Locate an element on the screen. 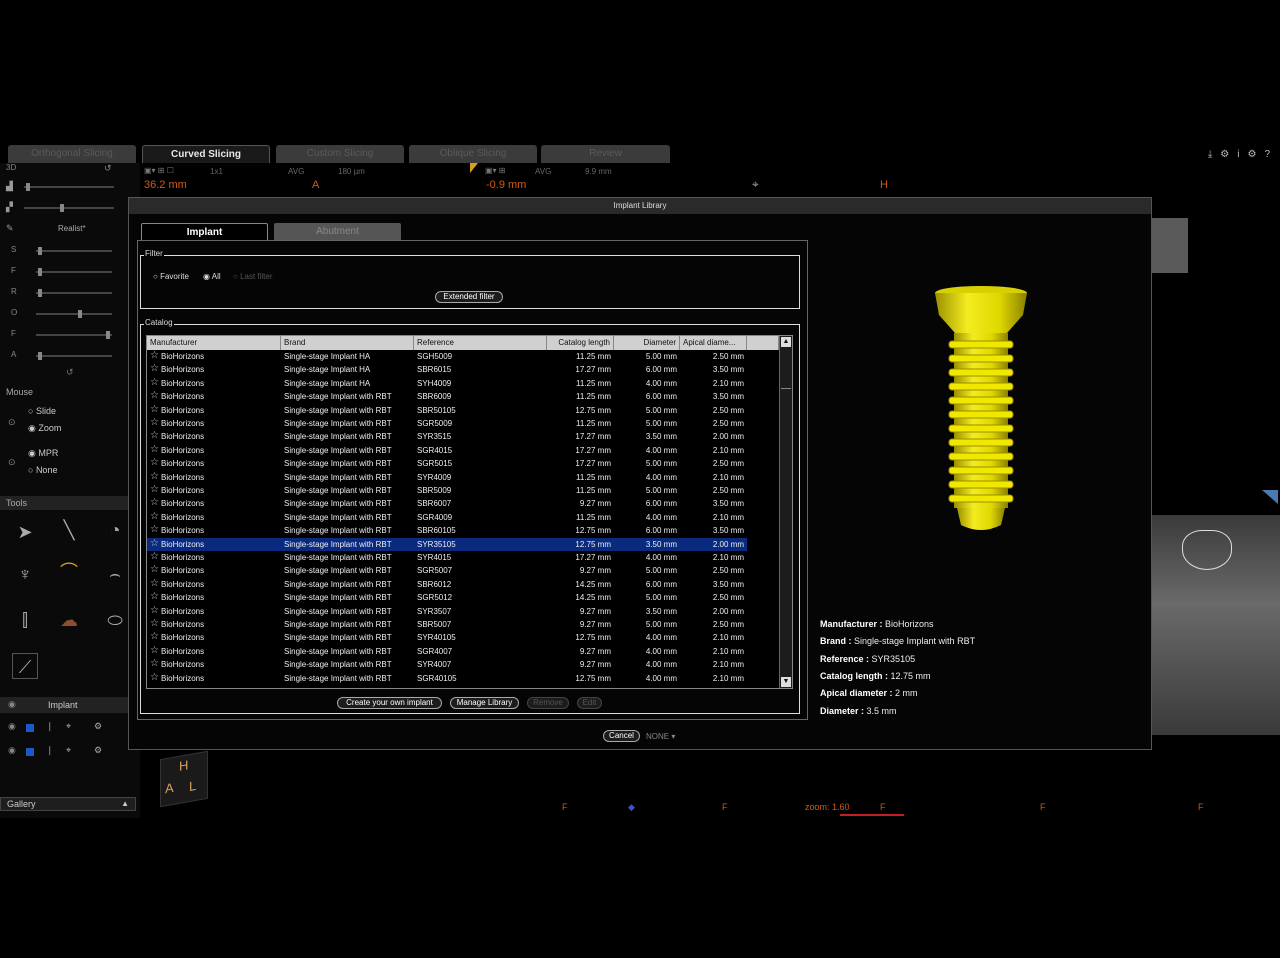  create-implant-button: Create your own implant is located at coordinates (389, 703).